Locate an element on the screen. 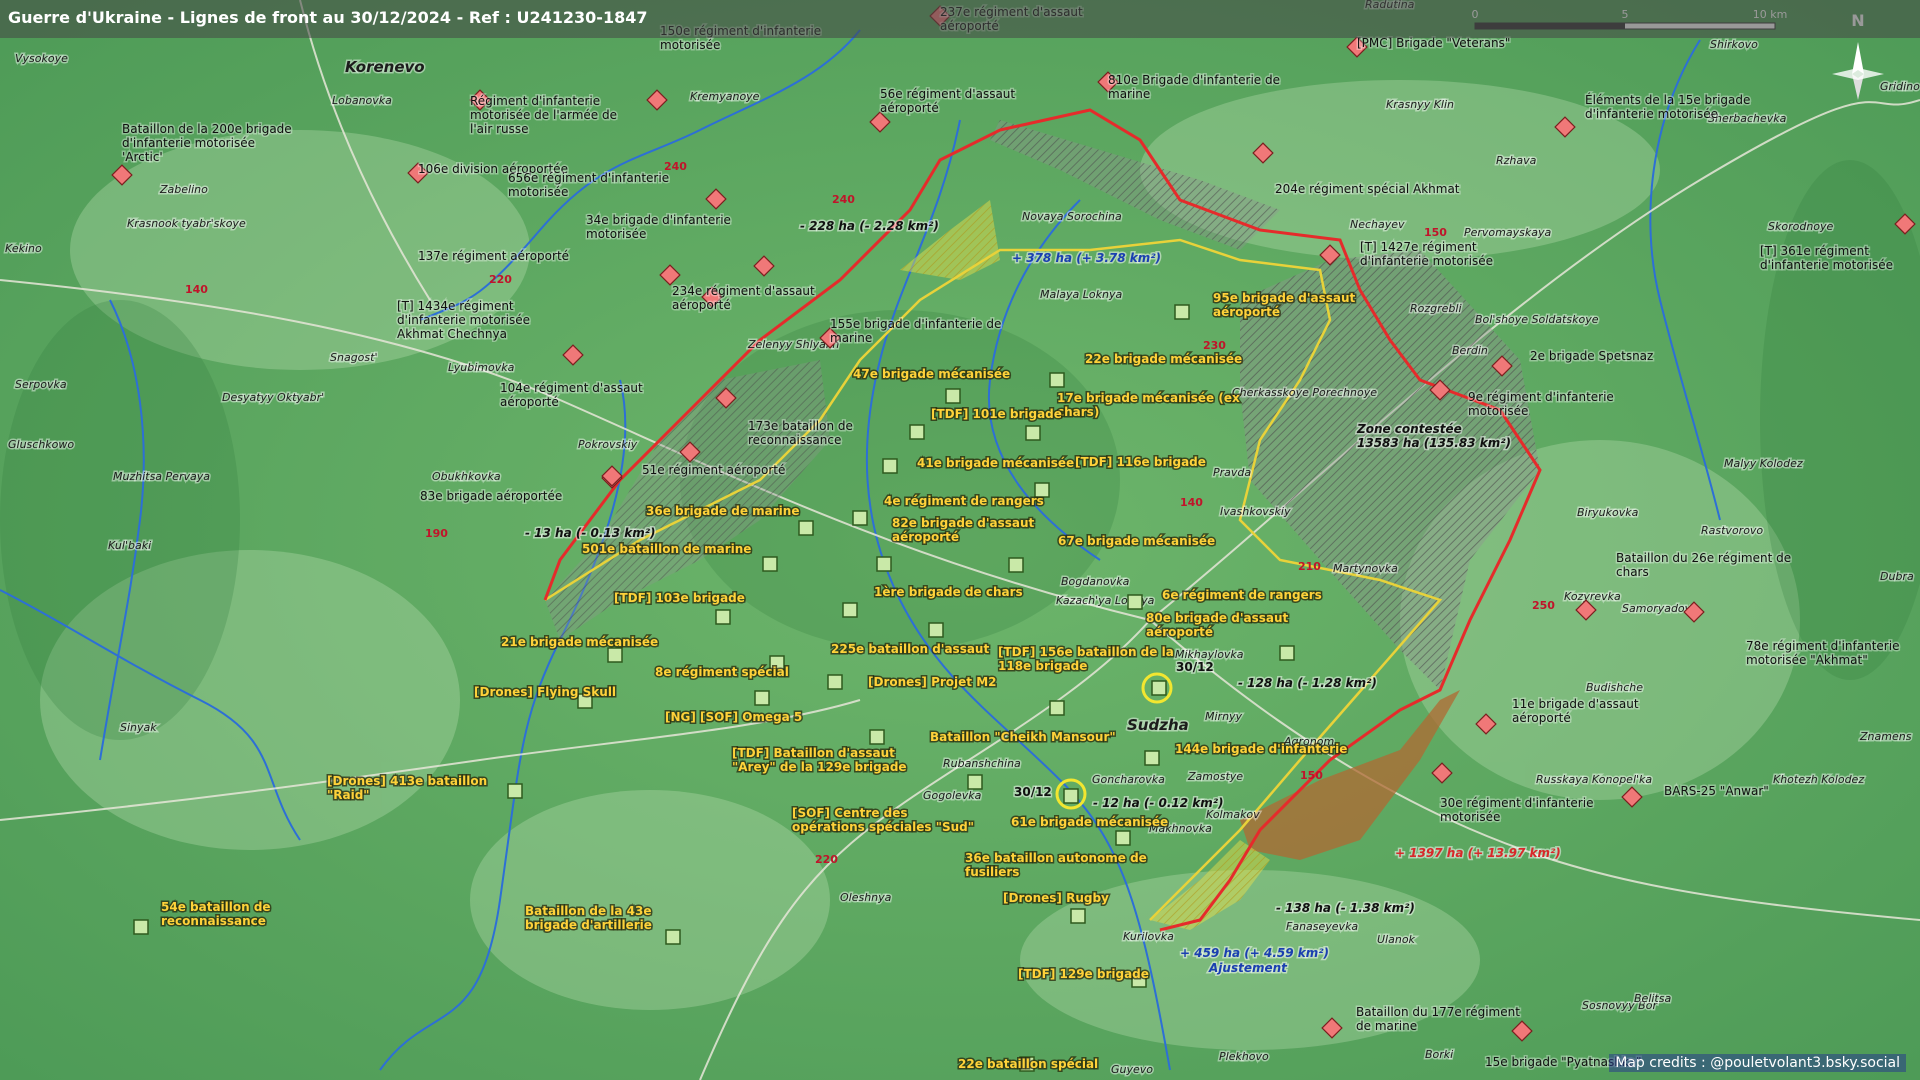 The height and width of the screenshot is (1080, 1920). place-name: Martynovka is located at coordinates (1365, 568).